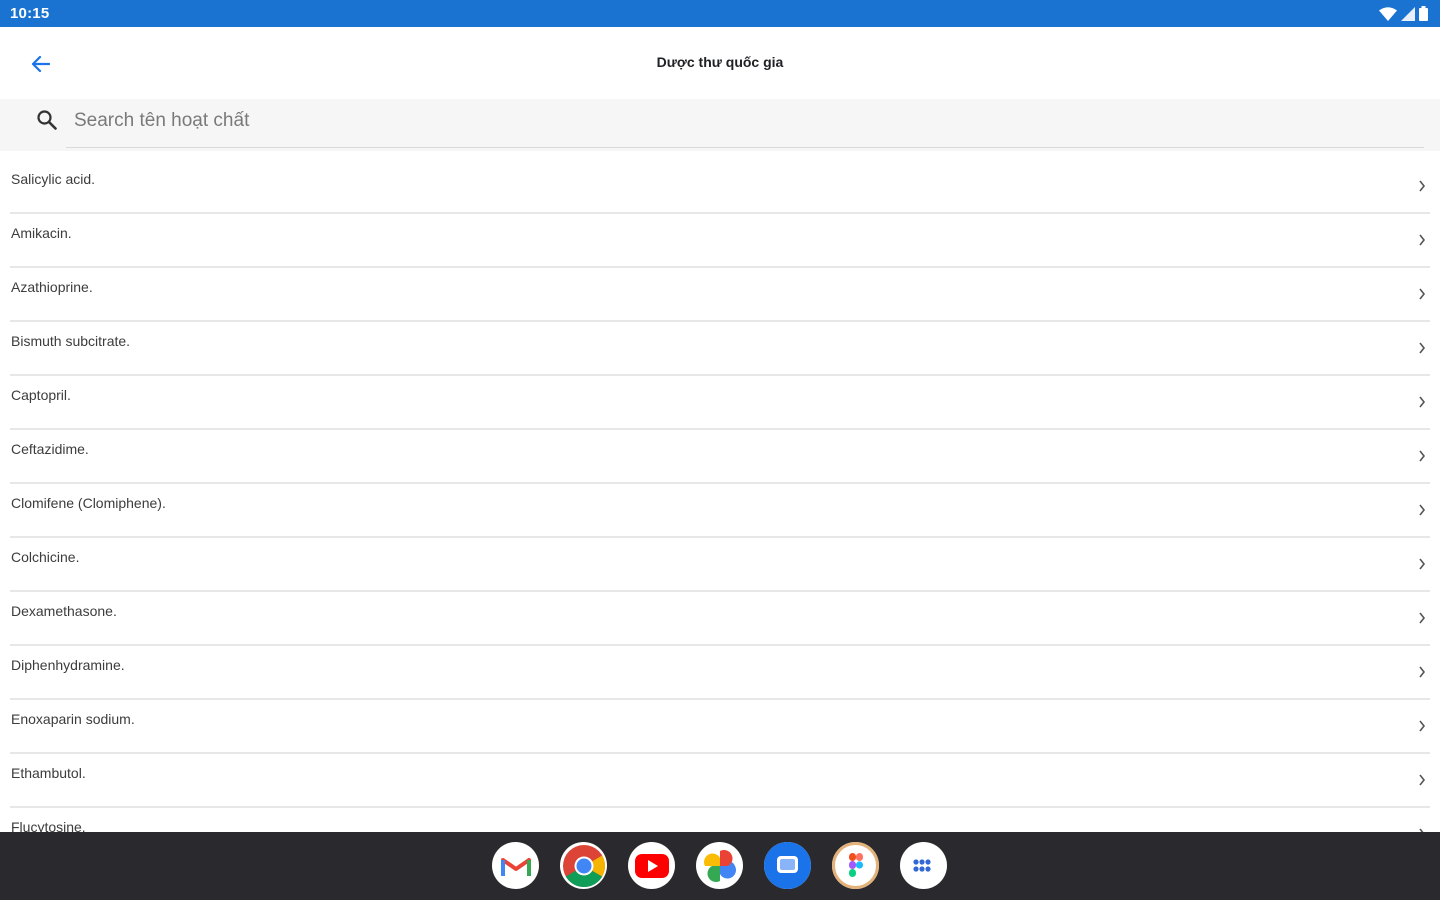  I want to click on list-item: Colchicine., so click(720, 565).